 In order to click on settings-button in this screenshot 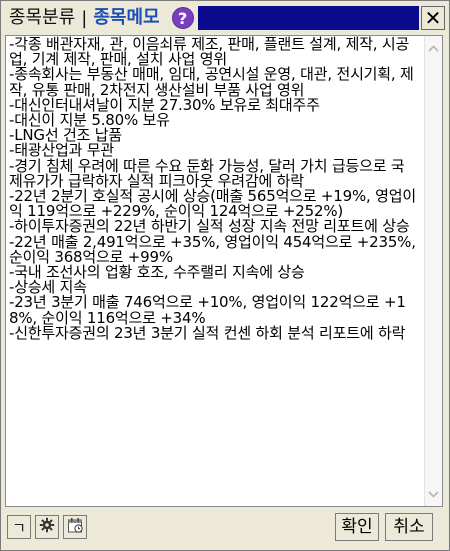, I will do `click(47, 527)`.